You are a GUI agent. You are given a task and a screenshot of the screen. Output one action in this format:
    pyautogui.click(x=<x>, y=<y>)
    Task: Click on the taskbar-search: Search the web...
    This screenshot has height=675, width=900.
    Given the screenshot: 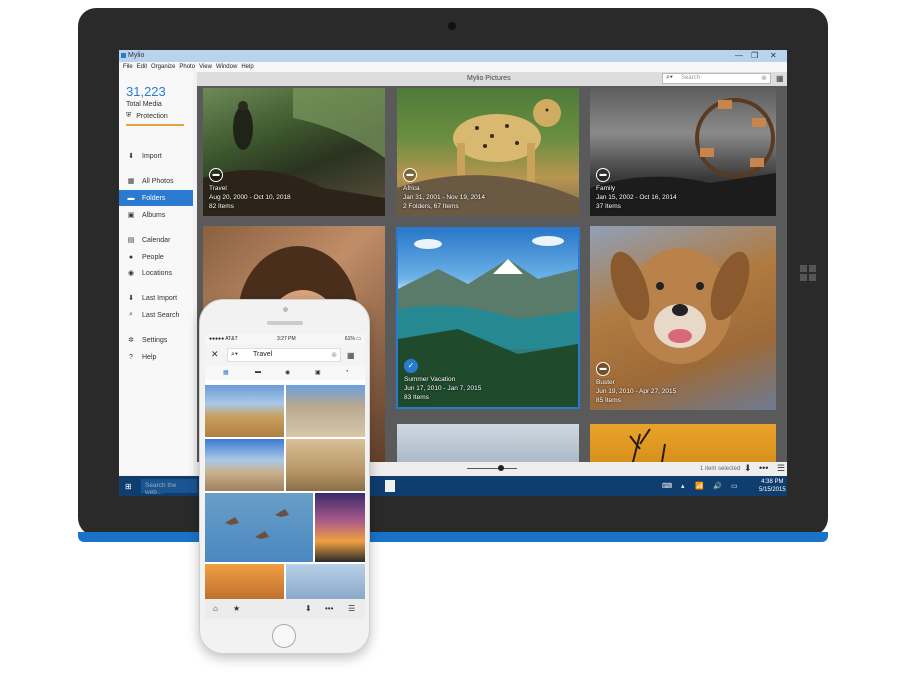 What is the action you would take?
    pyautogui.click(x=169, y=487)
    